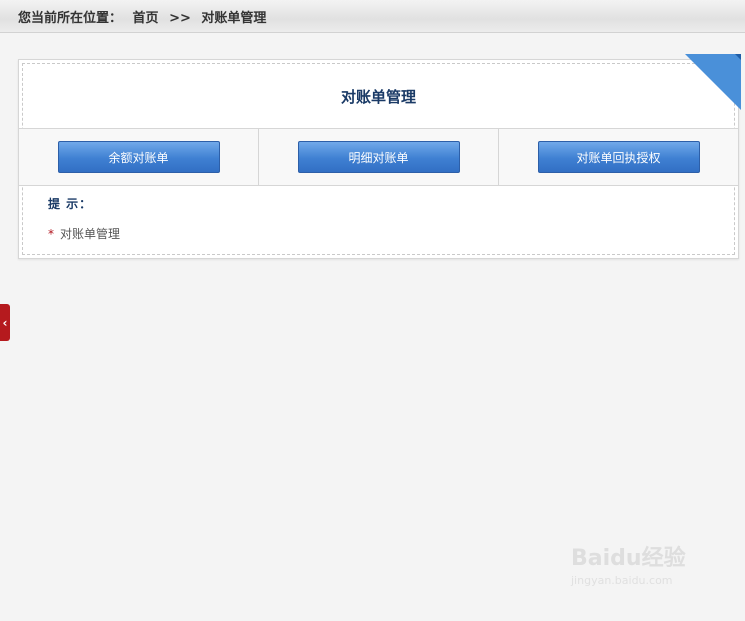  Describe the element at coordinates (628, 558) in the screenshot. I see `watermark-logo-text: Baidu经验` at that location.